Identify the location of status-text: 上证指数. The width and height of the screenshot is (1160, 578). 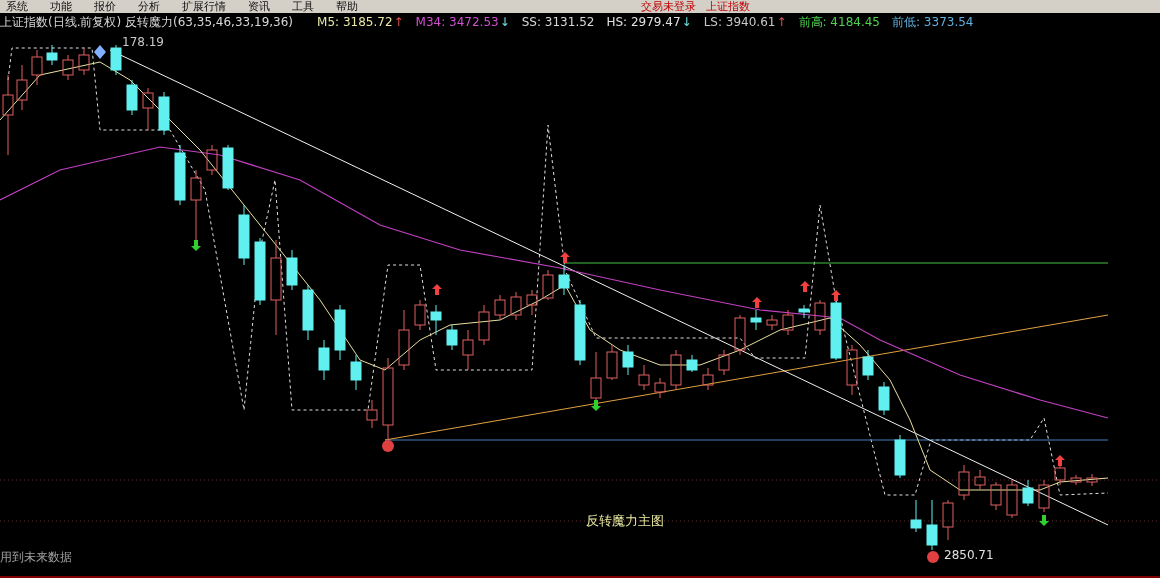
(728, 6).